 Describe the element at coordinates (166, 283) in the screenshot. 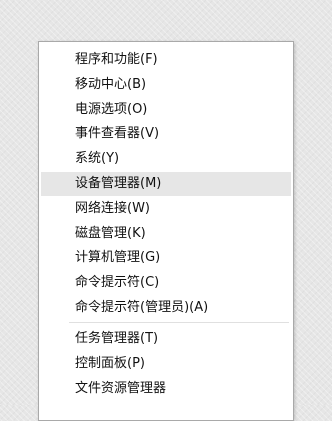

I see `menu-item-command-prompt: 命令提示符(C)` at that location.